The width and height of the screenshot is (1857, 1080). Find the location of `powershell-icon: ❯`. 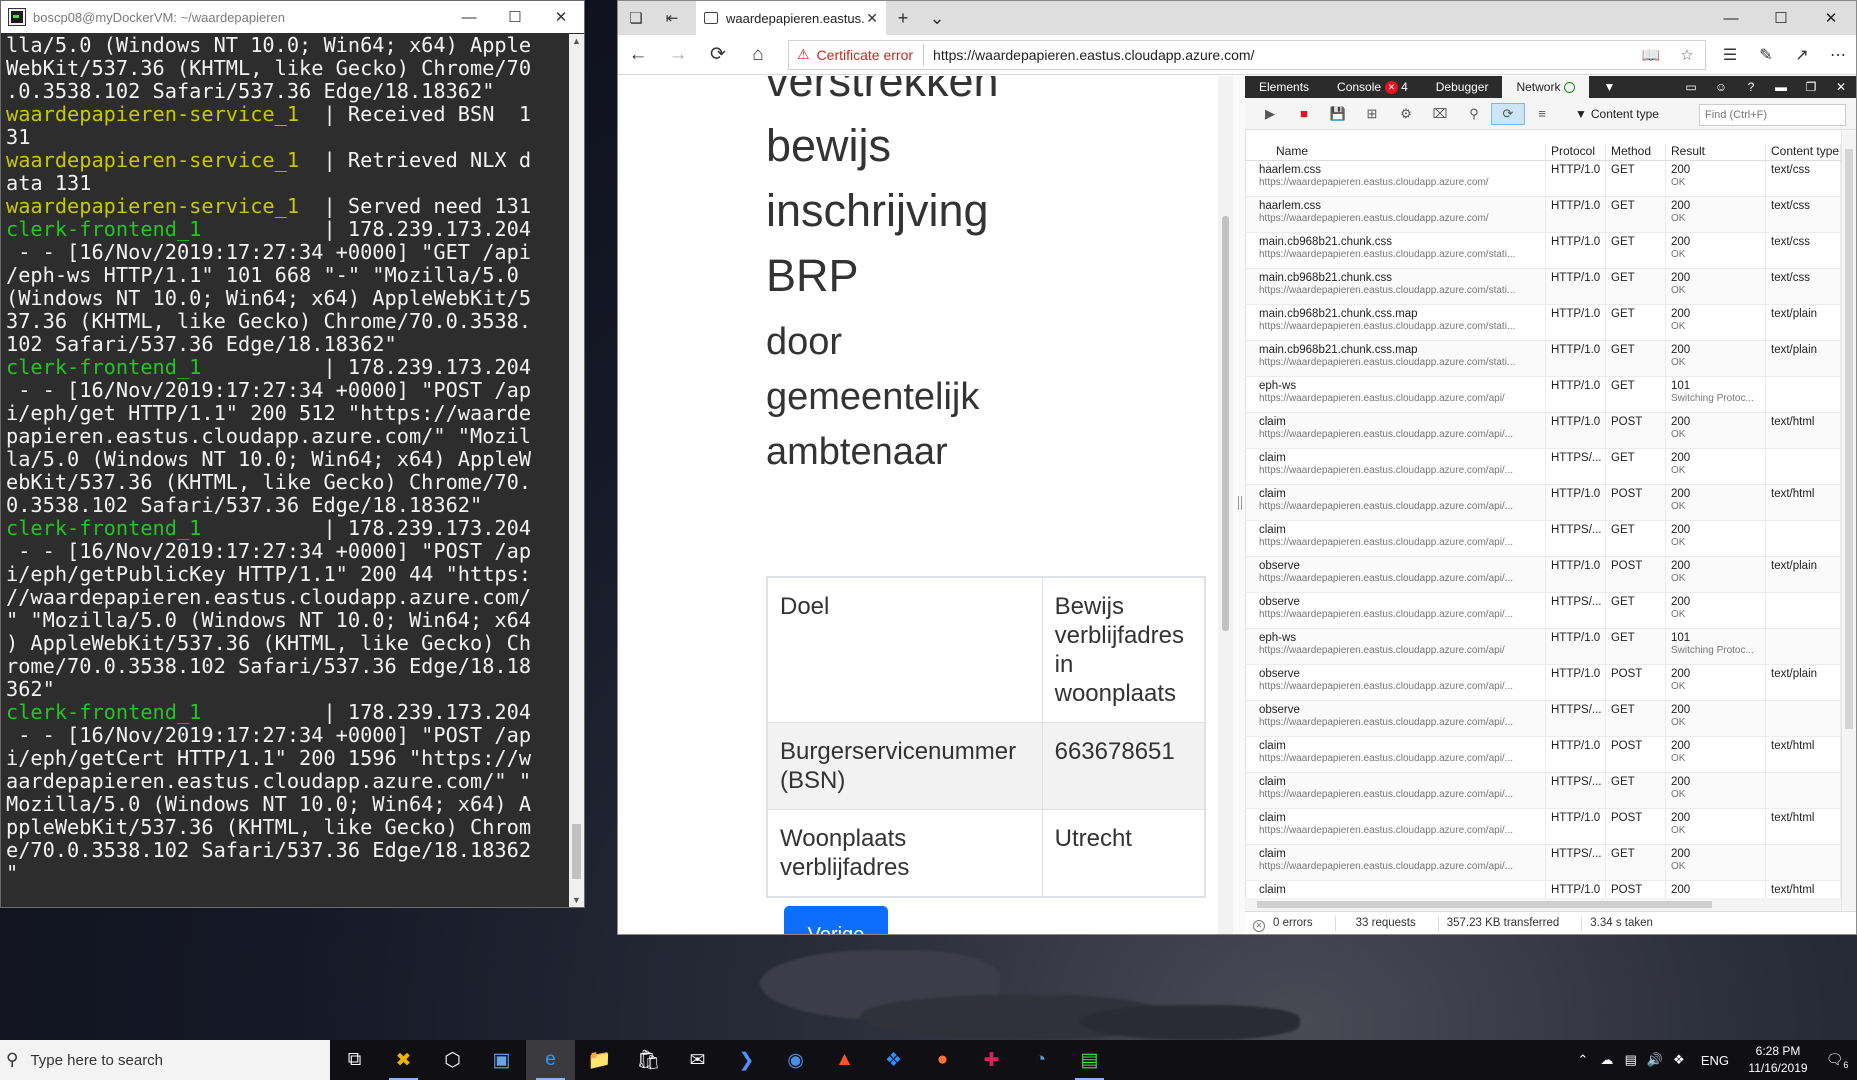

powershell-icon: ❯ is located at coordinates (746, 1060).